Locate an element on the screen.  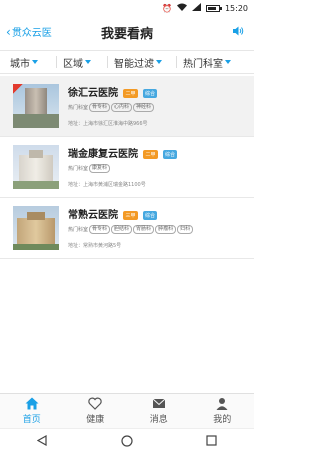
system-nav-bar is located at coordinates (127, 440).